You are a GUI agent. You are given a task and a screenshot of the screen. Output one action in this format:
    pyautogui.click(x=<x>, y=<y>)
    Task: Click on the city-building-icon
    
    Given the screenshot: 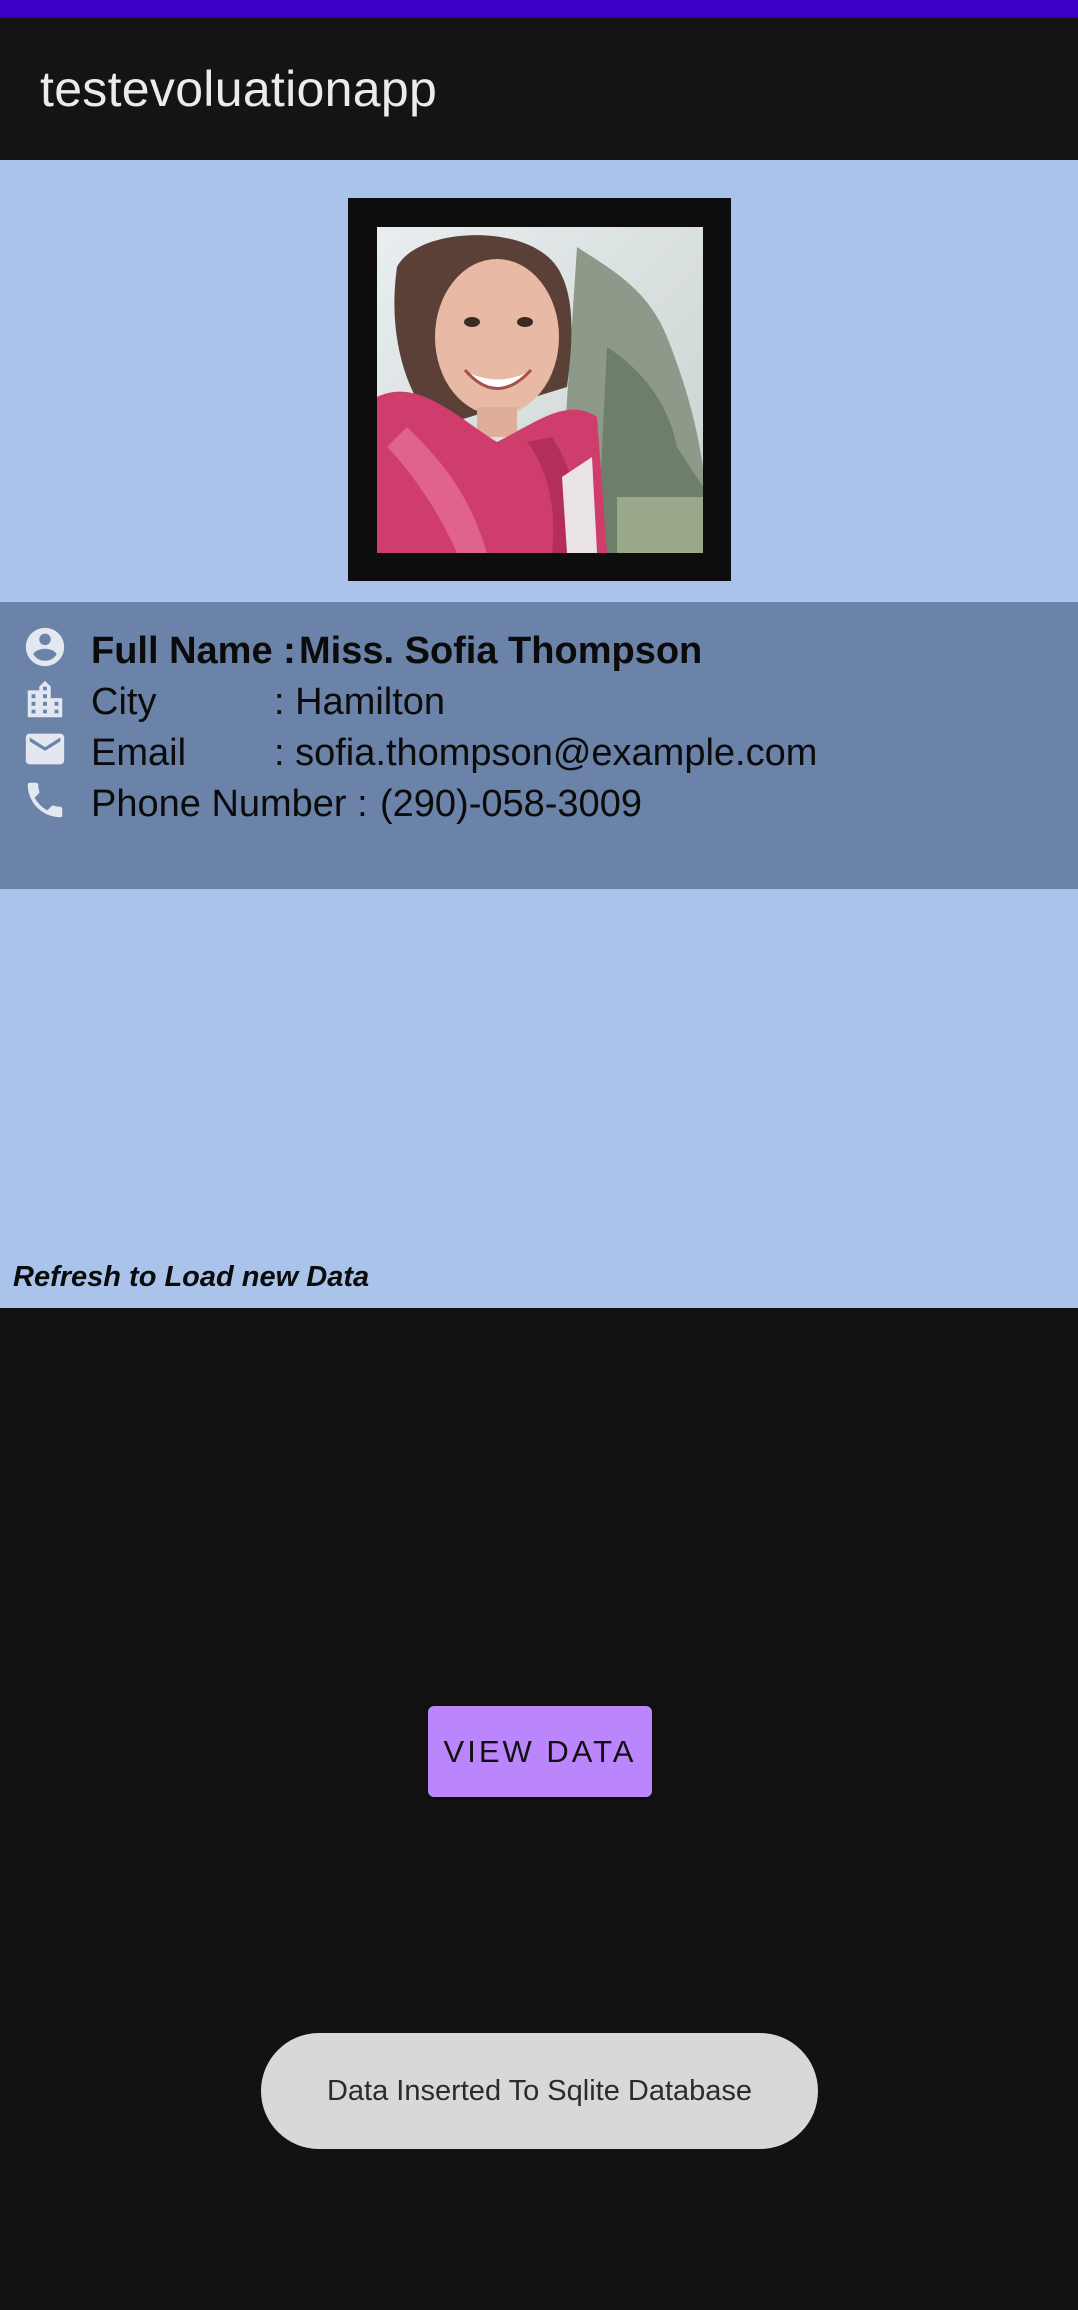 What is the action you would take?
    pyautogui.click(x=45, y=699)
    